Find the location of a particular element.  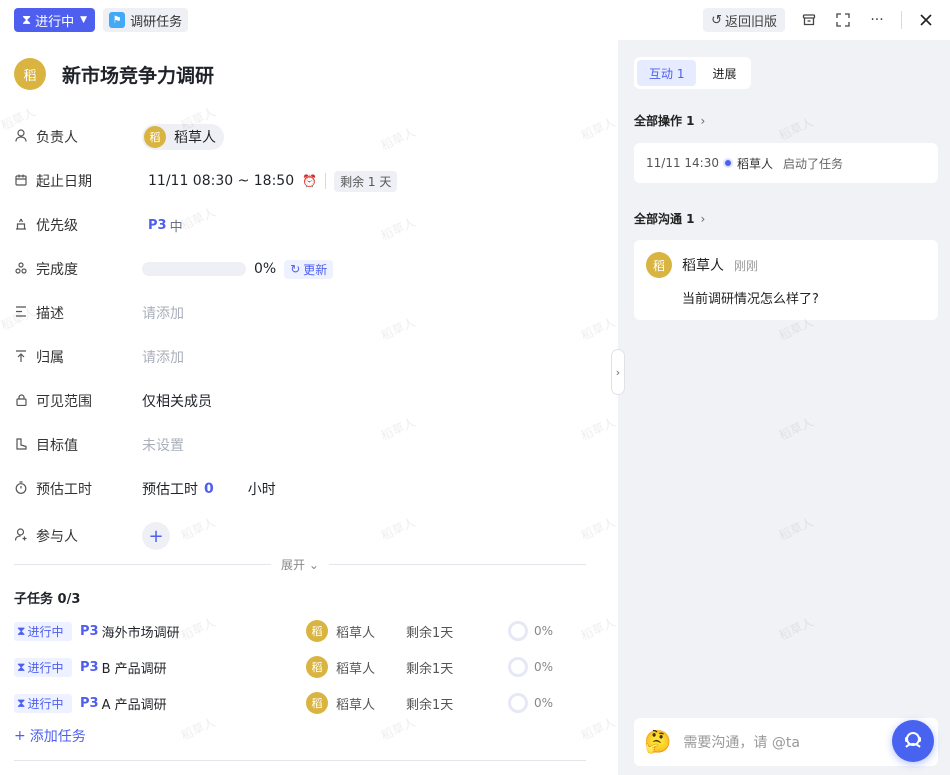

task-title-row: 稻 新市场竞争力调研 is located at coordinates (114, 74).